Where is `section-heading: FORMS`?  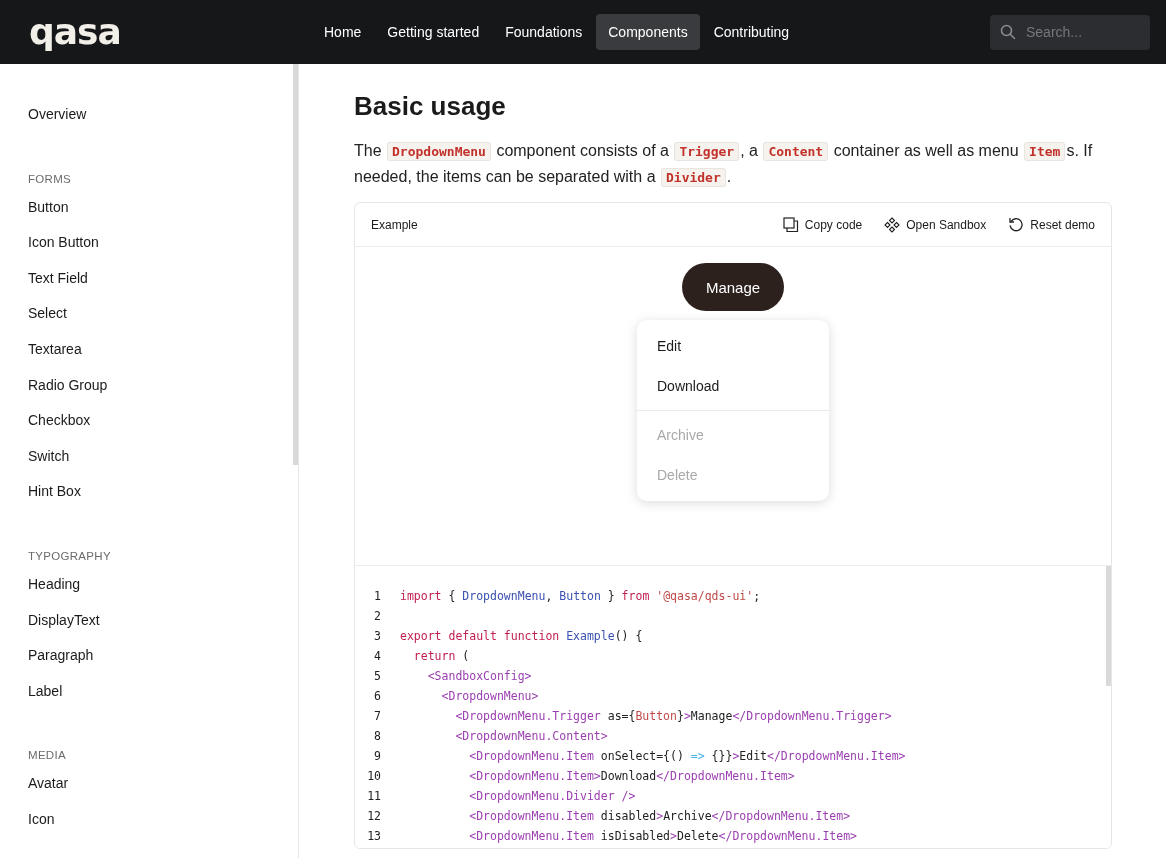
section-heading: FORMS is located at coordinates (50, 178).